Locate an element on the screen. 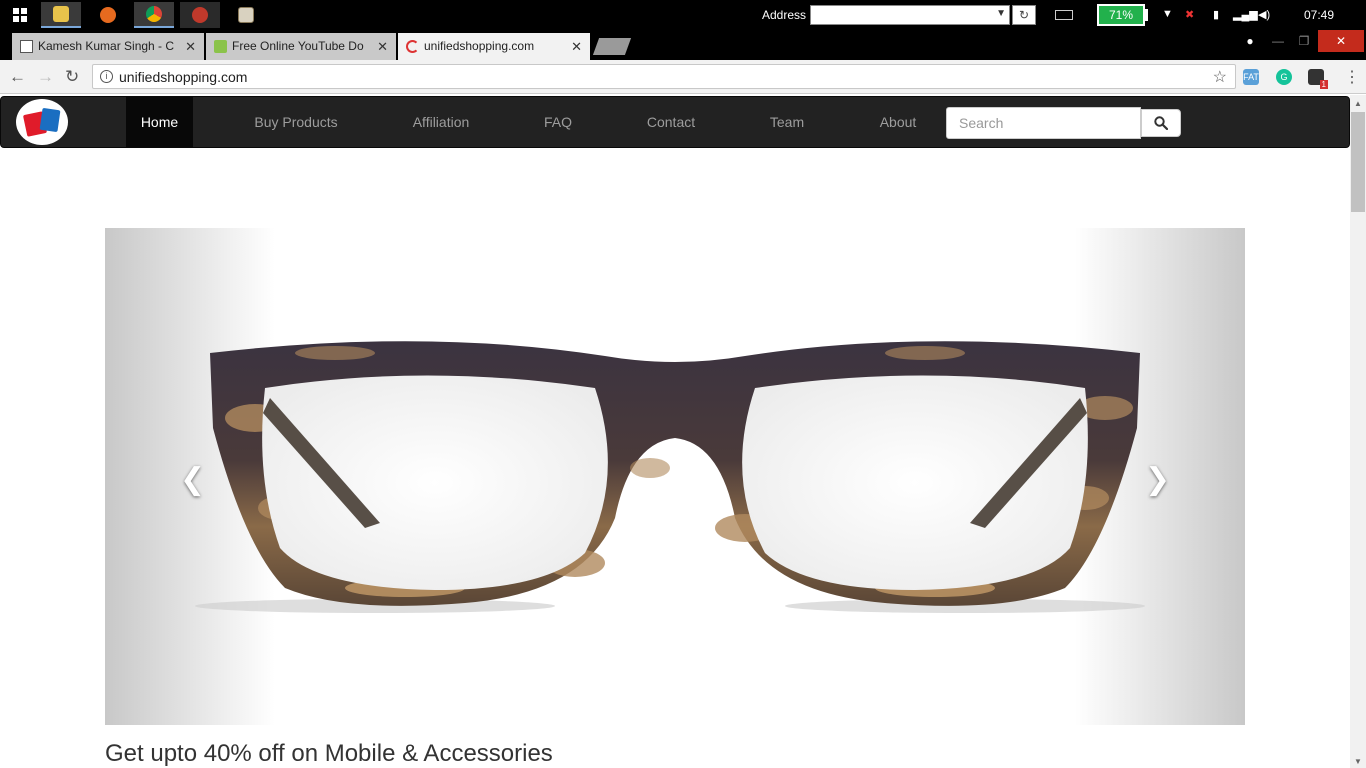 The image size is (1366, 768). shopping-bag-icon is located at coordinates (50, 120).